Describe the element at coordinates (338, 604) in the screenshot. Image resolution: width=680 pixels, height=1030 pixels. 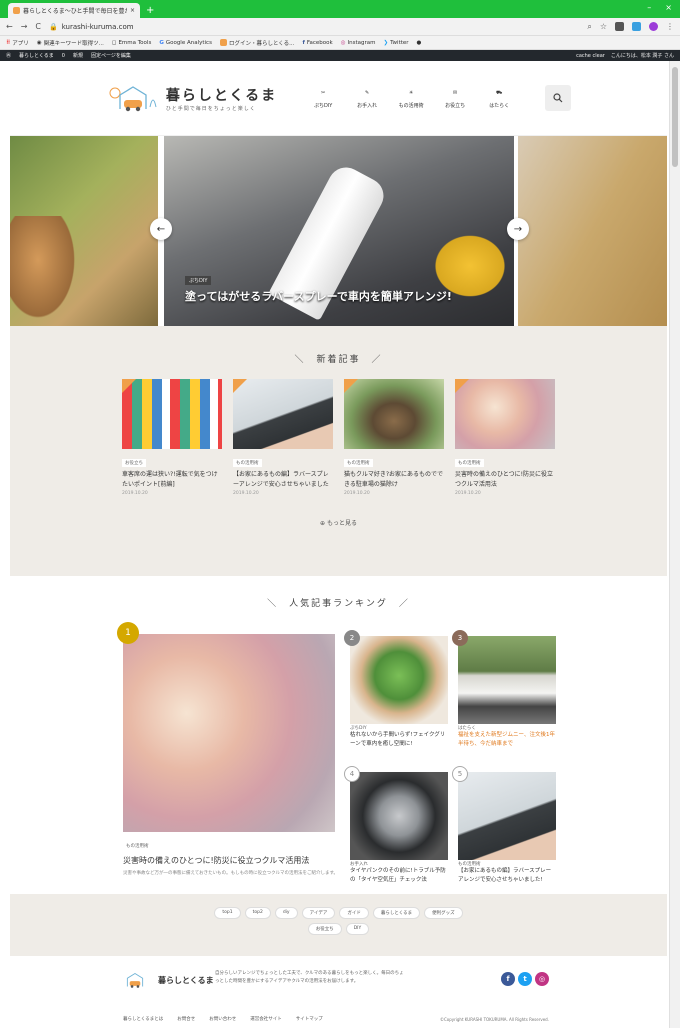
I see `section-heading: ＼ 人気記事ランキング ／` at that location.